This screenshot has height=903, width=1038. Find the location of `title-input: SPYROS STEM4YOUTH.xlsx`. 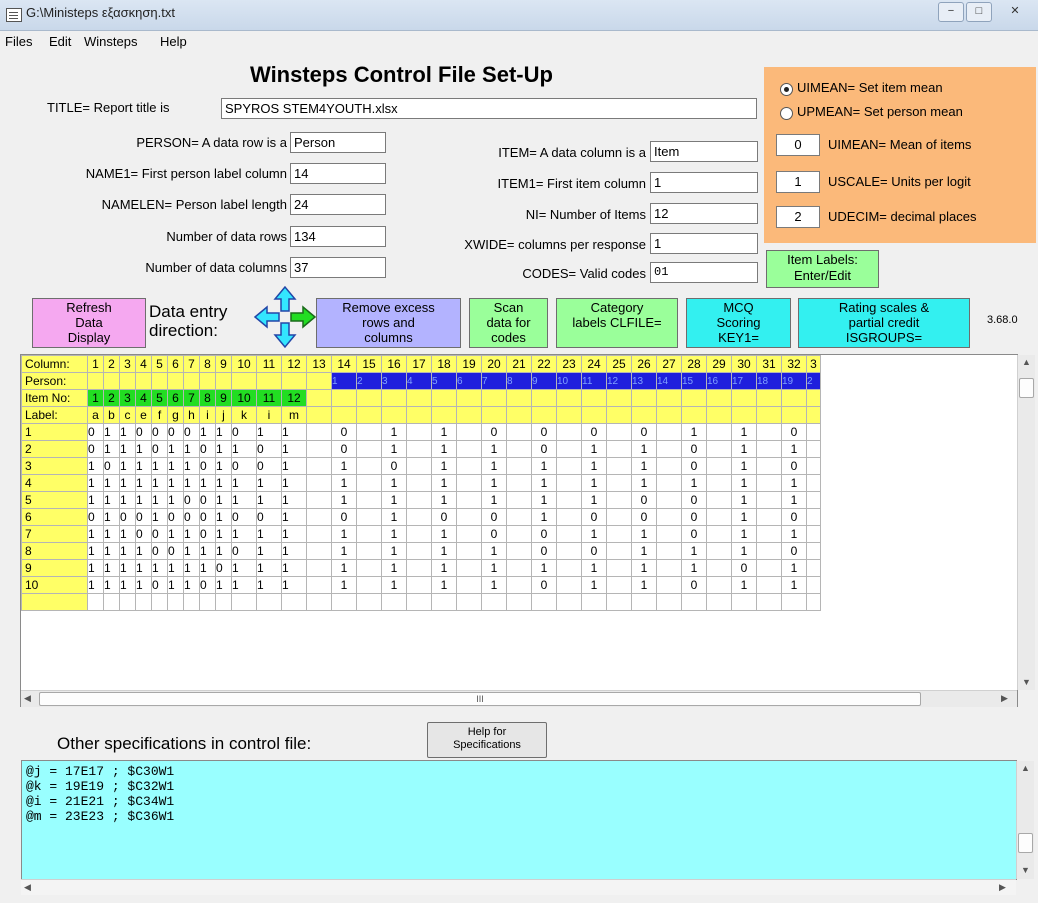

title-input: SPYROS STEM4YOUTH.xlsx is located at coordinates (489, 108).